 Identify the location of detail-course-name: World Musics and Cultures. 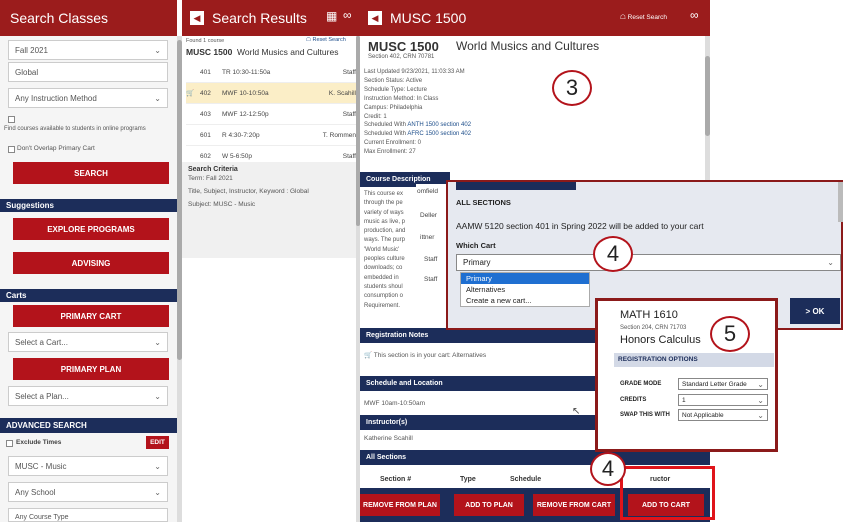
(528, 46).